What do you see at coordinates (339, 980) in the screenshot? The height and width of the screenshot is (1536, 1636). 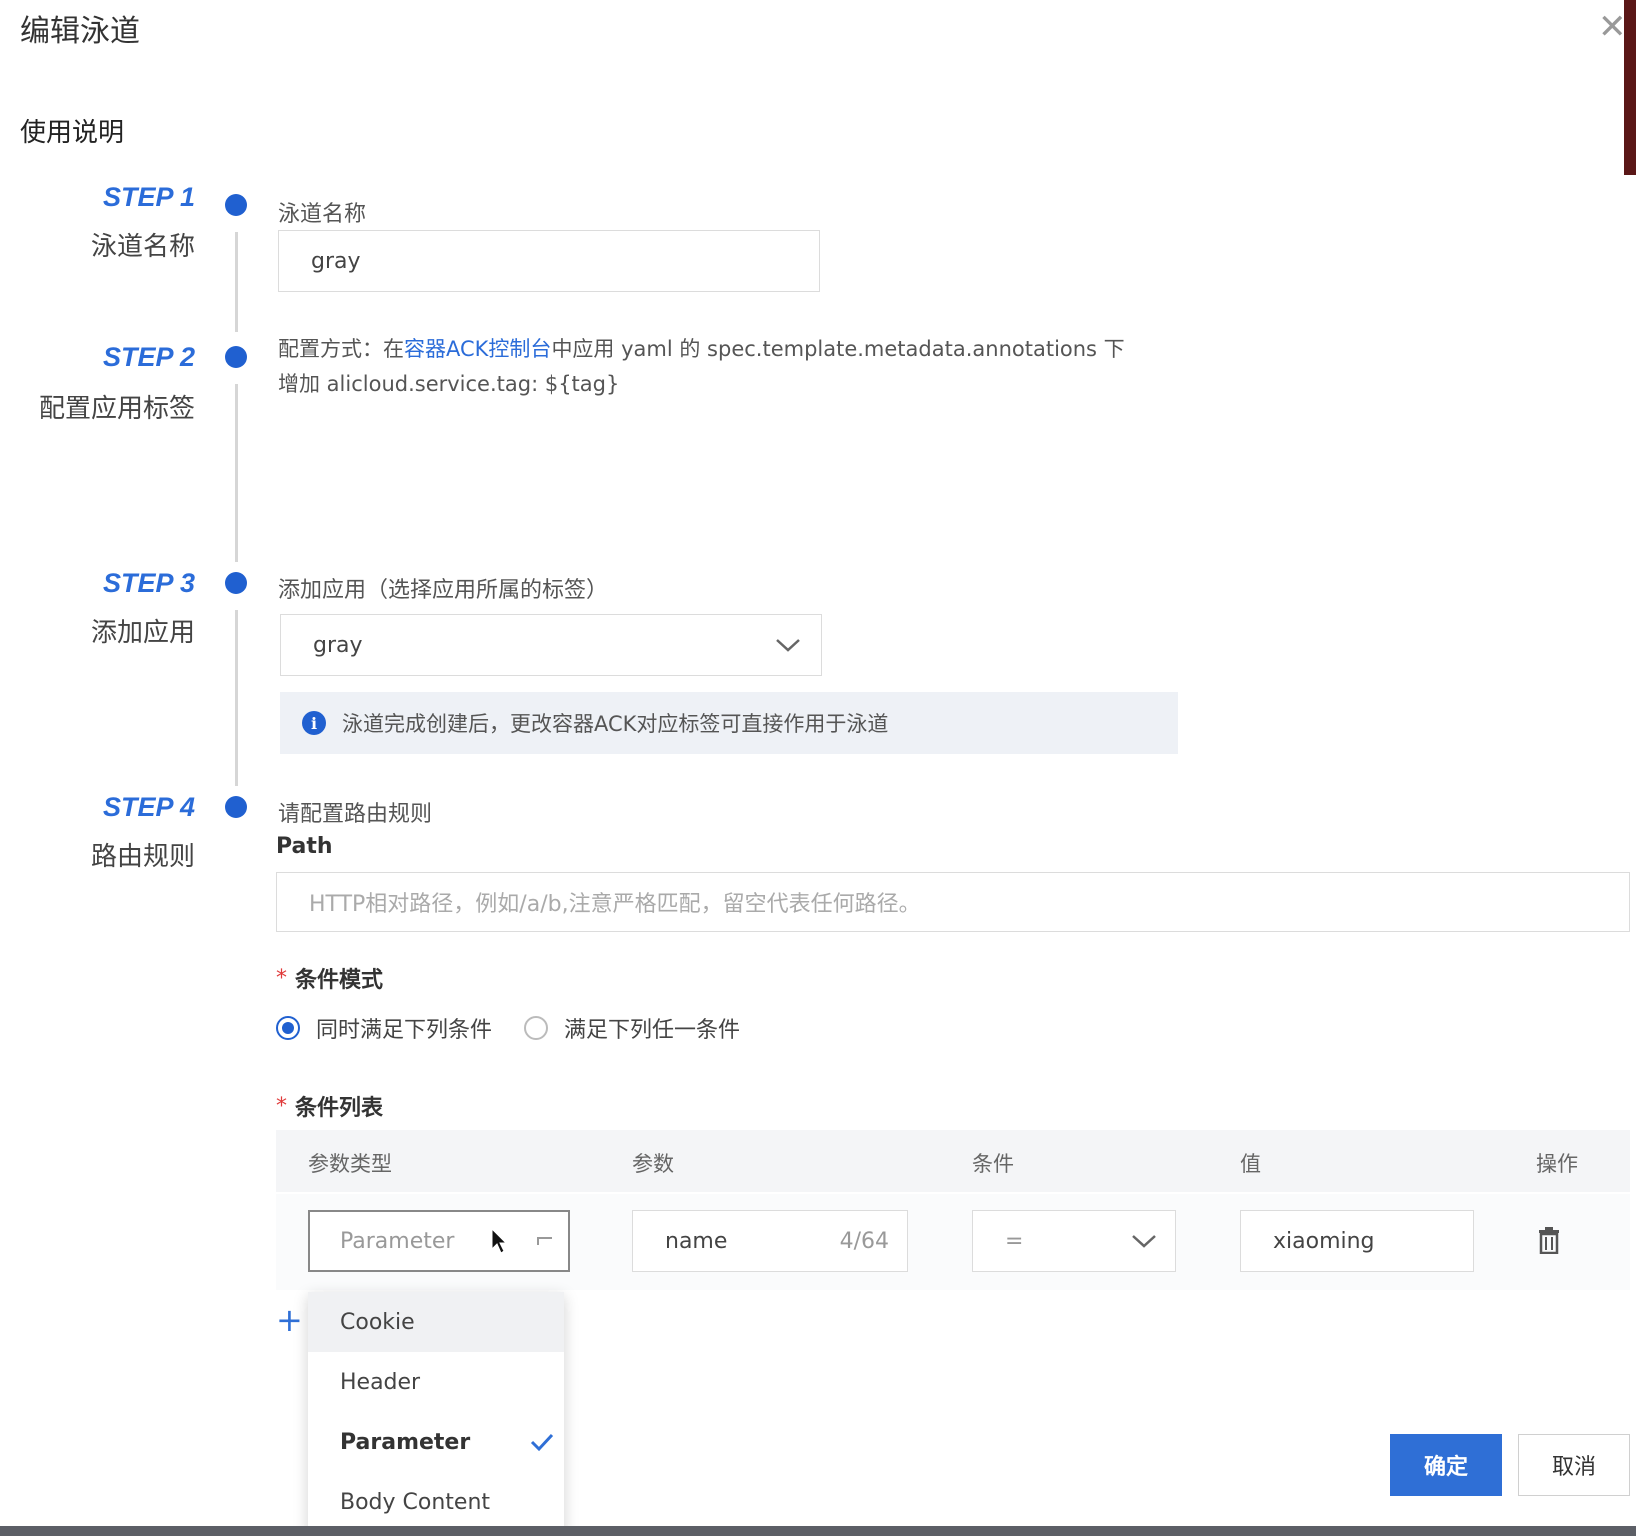 I see `condition-mode-label: 条件模式` at bounding box center [339, 980].